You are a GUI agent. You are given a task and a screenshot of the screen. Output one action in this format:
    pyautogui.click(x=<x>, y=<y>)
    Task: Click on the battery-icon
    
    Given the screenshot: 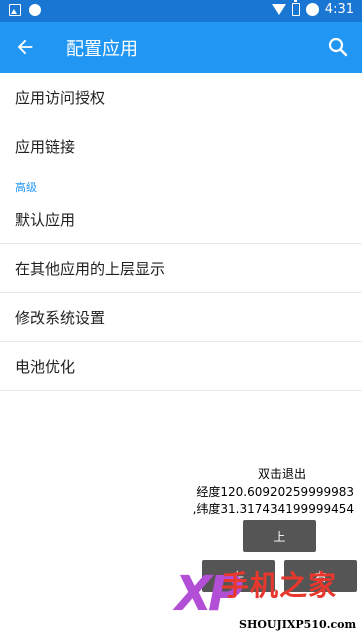 What is the action you would take?
    pyautogui.click(x=295, y=8)
    